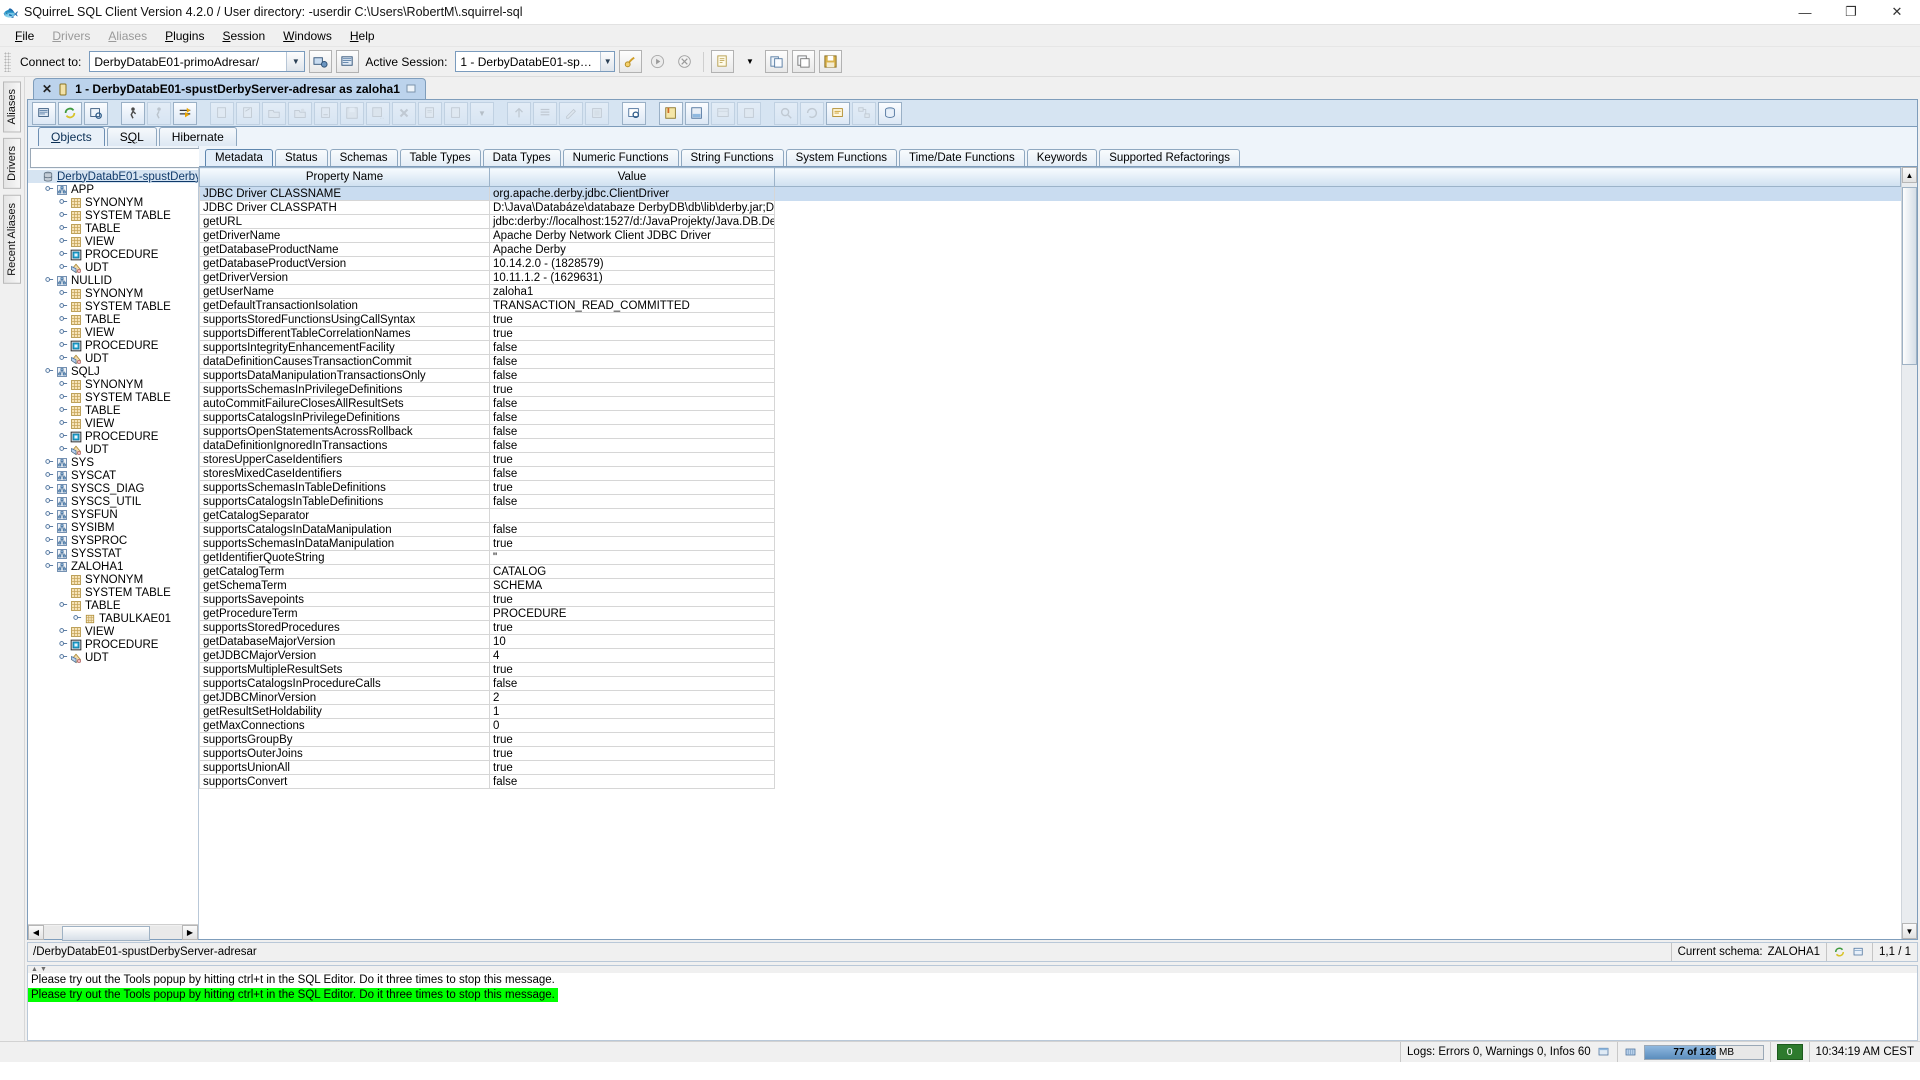  I want to click on table-row: supportsCatalogsInProcedureCalls false, so click(1050, 683).